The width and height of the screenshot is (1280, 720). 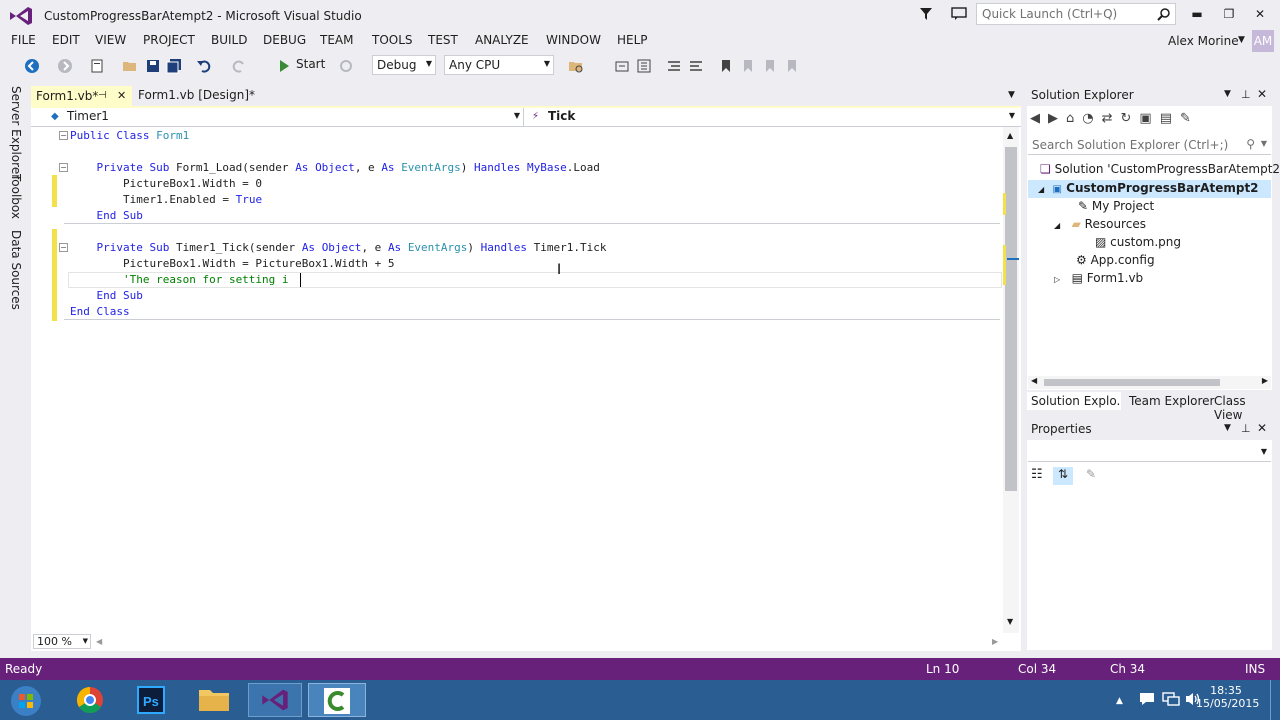 I want to click on vertical-scrollbar: ▲ ▼, so click(x=1011, y=380).